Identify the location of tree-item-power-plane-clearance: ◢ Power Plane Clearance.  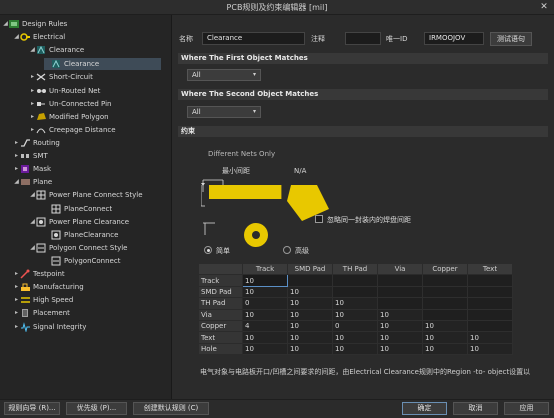
(79, 222).